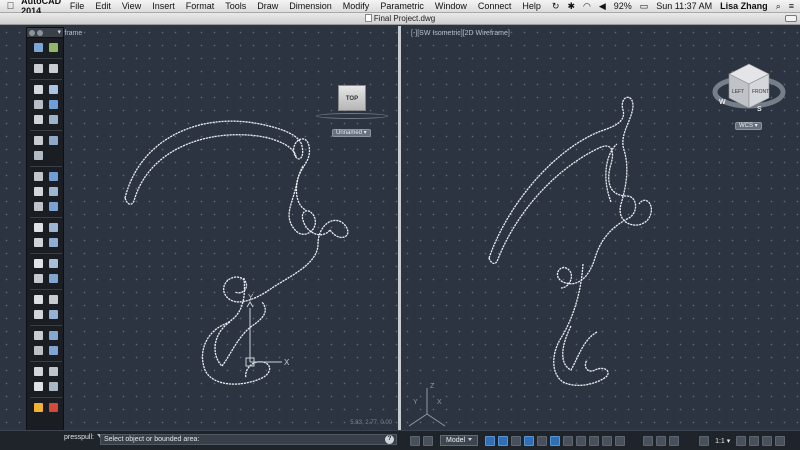 The width and height of the screenshot is (800, 450). What do you see at coordinates (38, 206) in the screenshot?
I see `offset-edge-icon` at bounding box center [38, 206].